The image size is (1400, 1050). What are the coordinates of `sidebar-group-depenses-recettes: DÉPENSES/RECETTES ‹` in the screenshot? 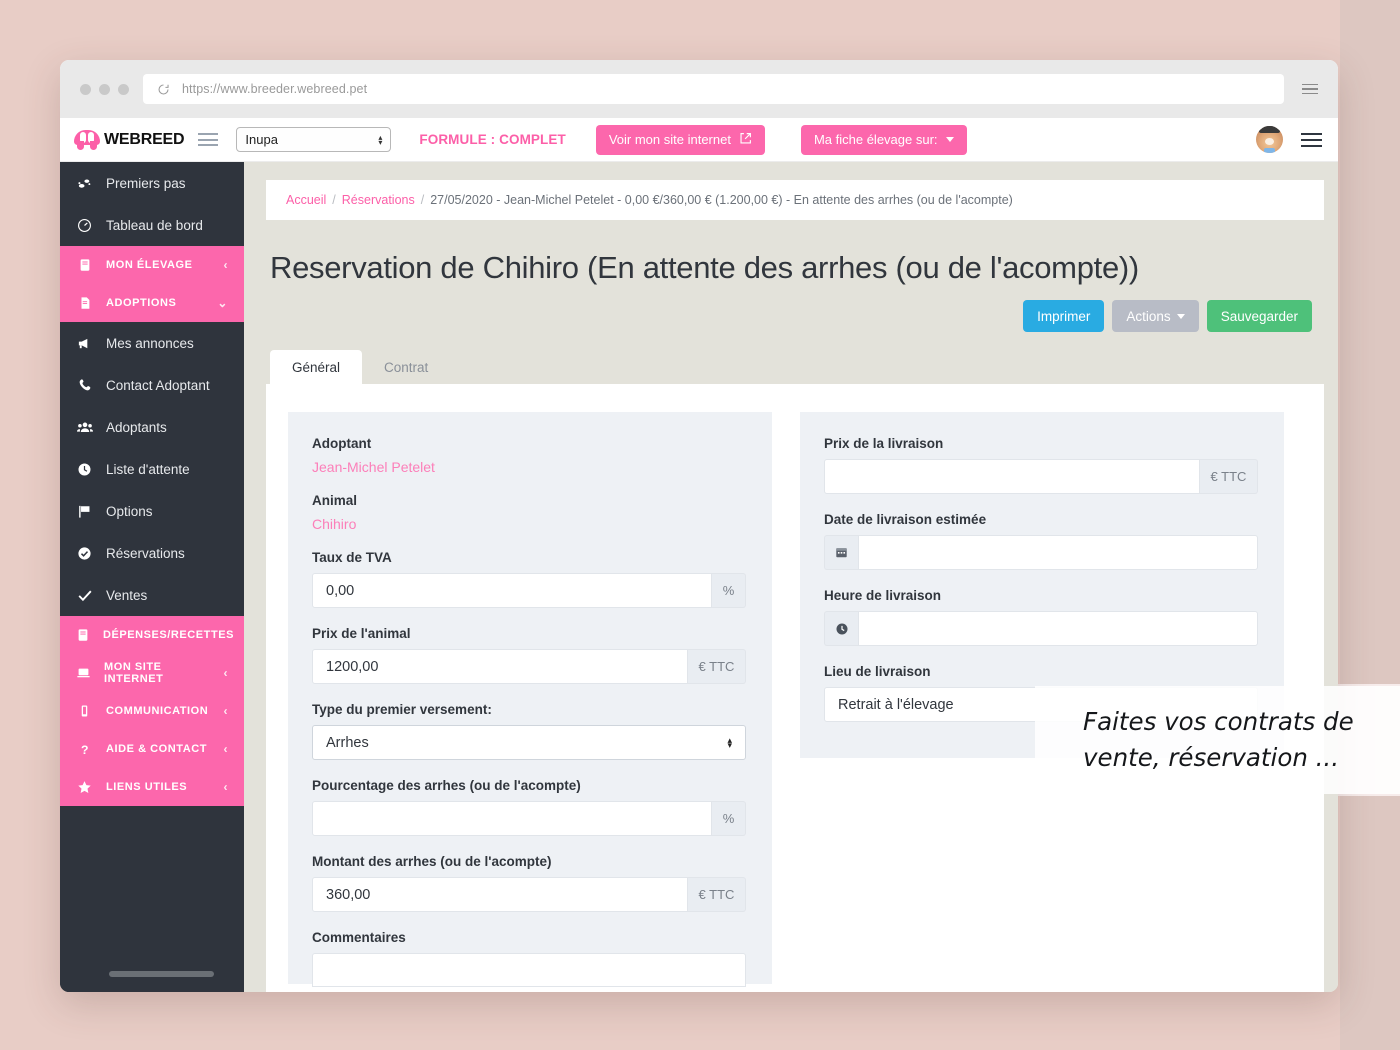 It's located at (155, 635).